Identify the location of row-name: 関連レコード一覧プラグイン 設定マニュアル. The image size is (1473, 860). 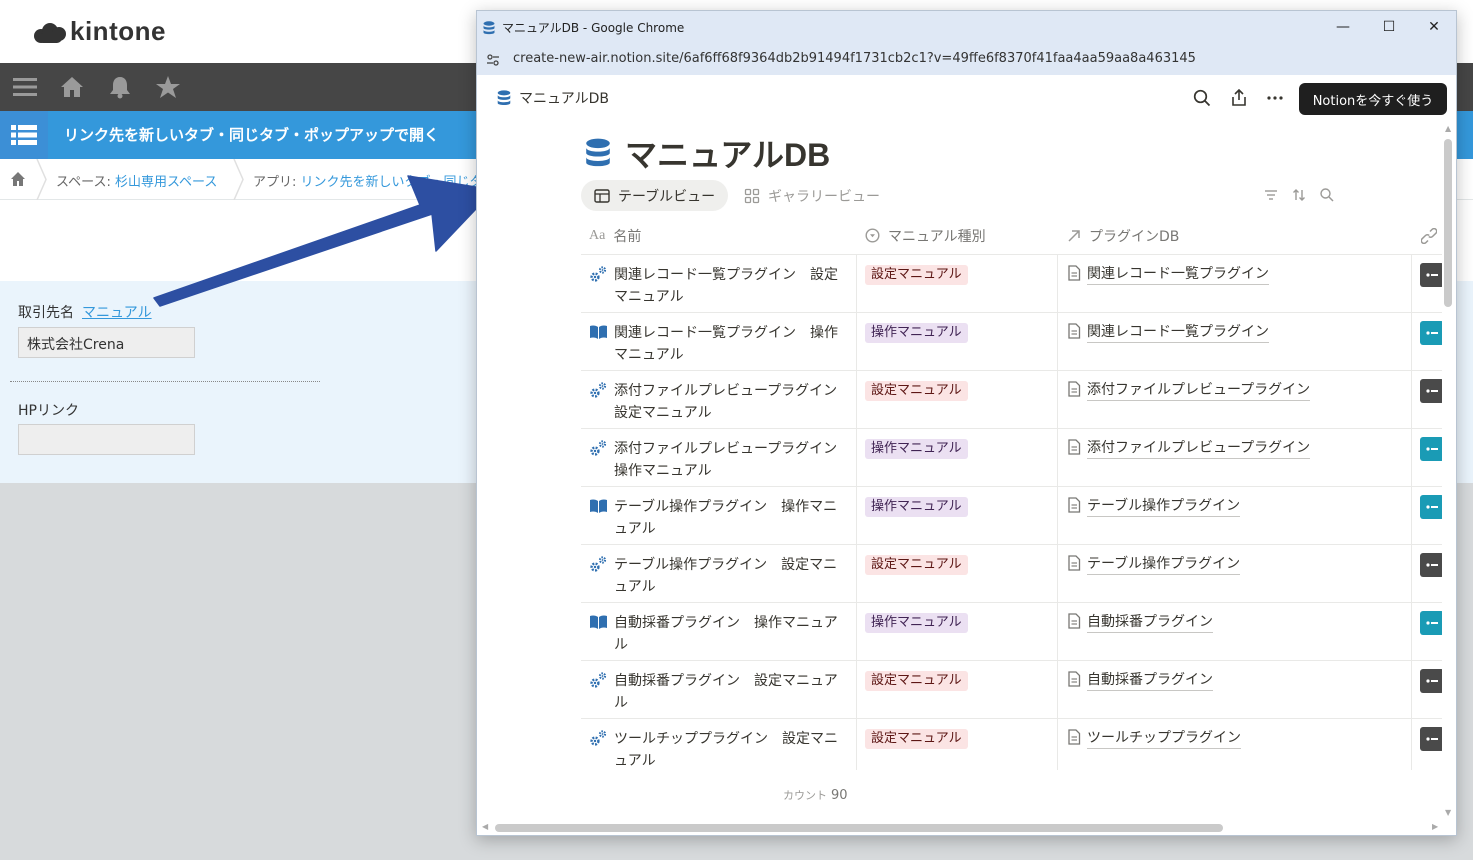
(728, 286).